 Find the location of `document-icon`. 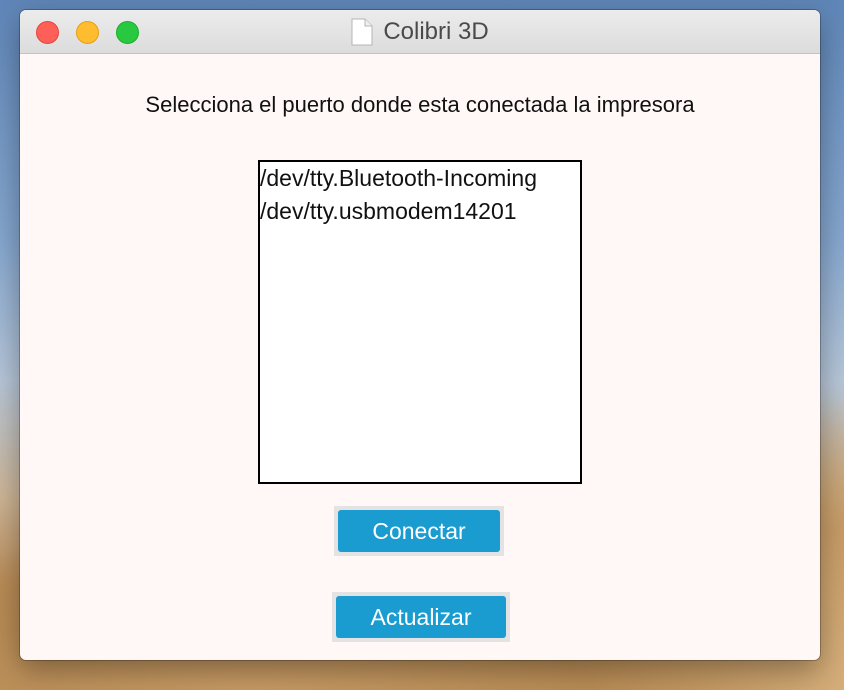

document-icon is located at coordinates (362, 32).